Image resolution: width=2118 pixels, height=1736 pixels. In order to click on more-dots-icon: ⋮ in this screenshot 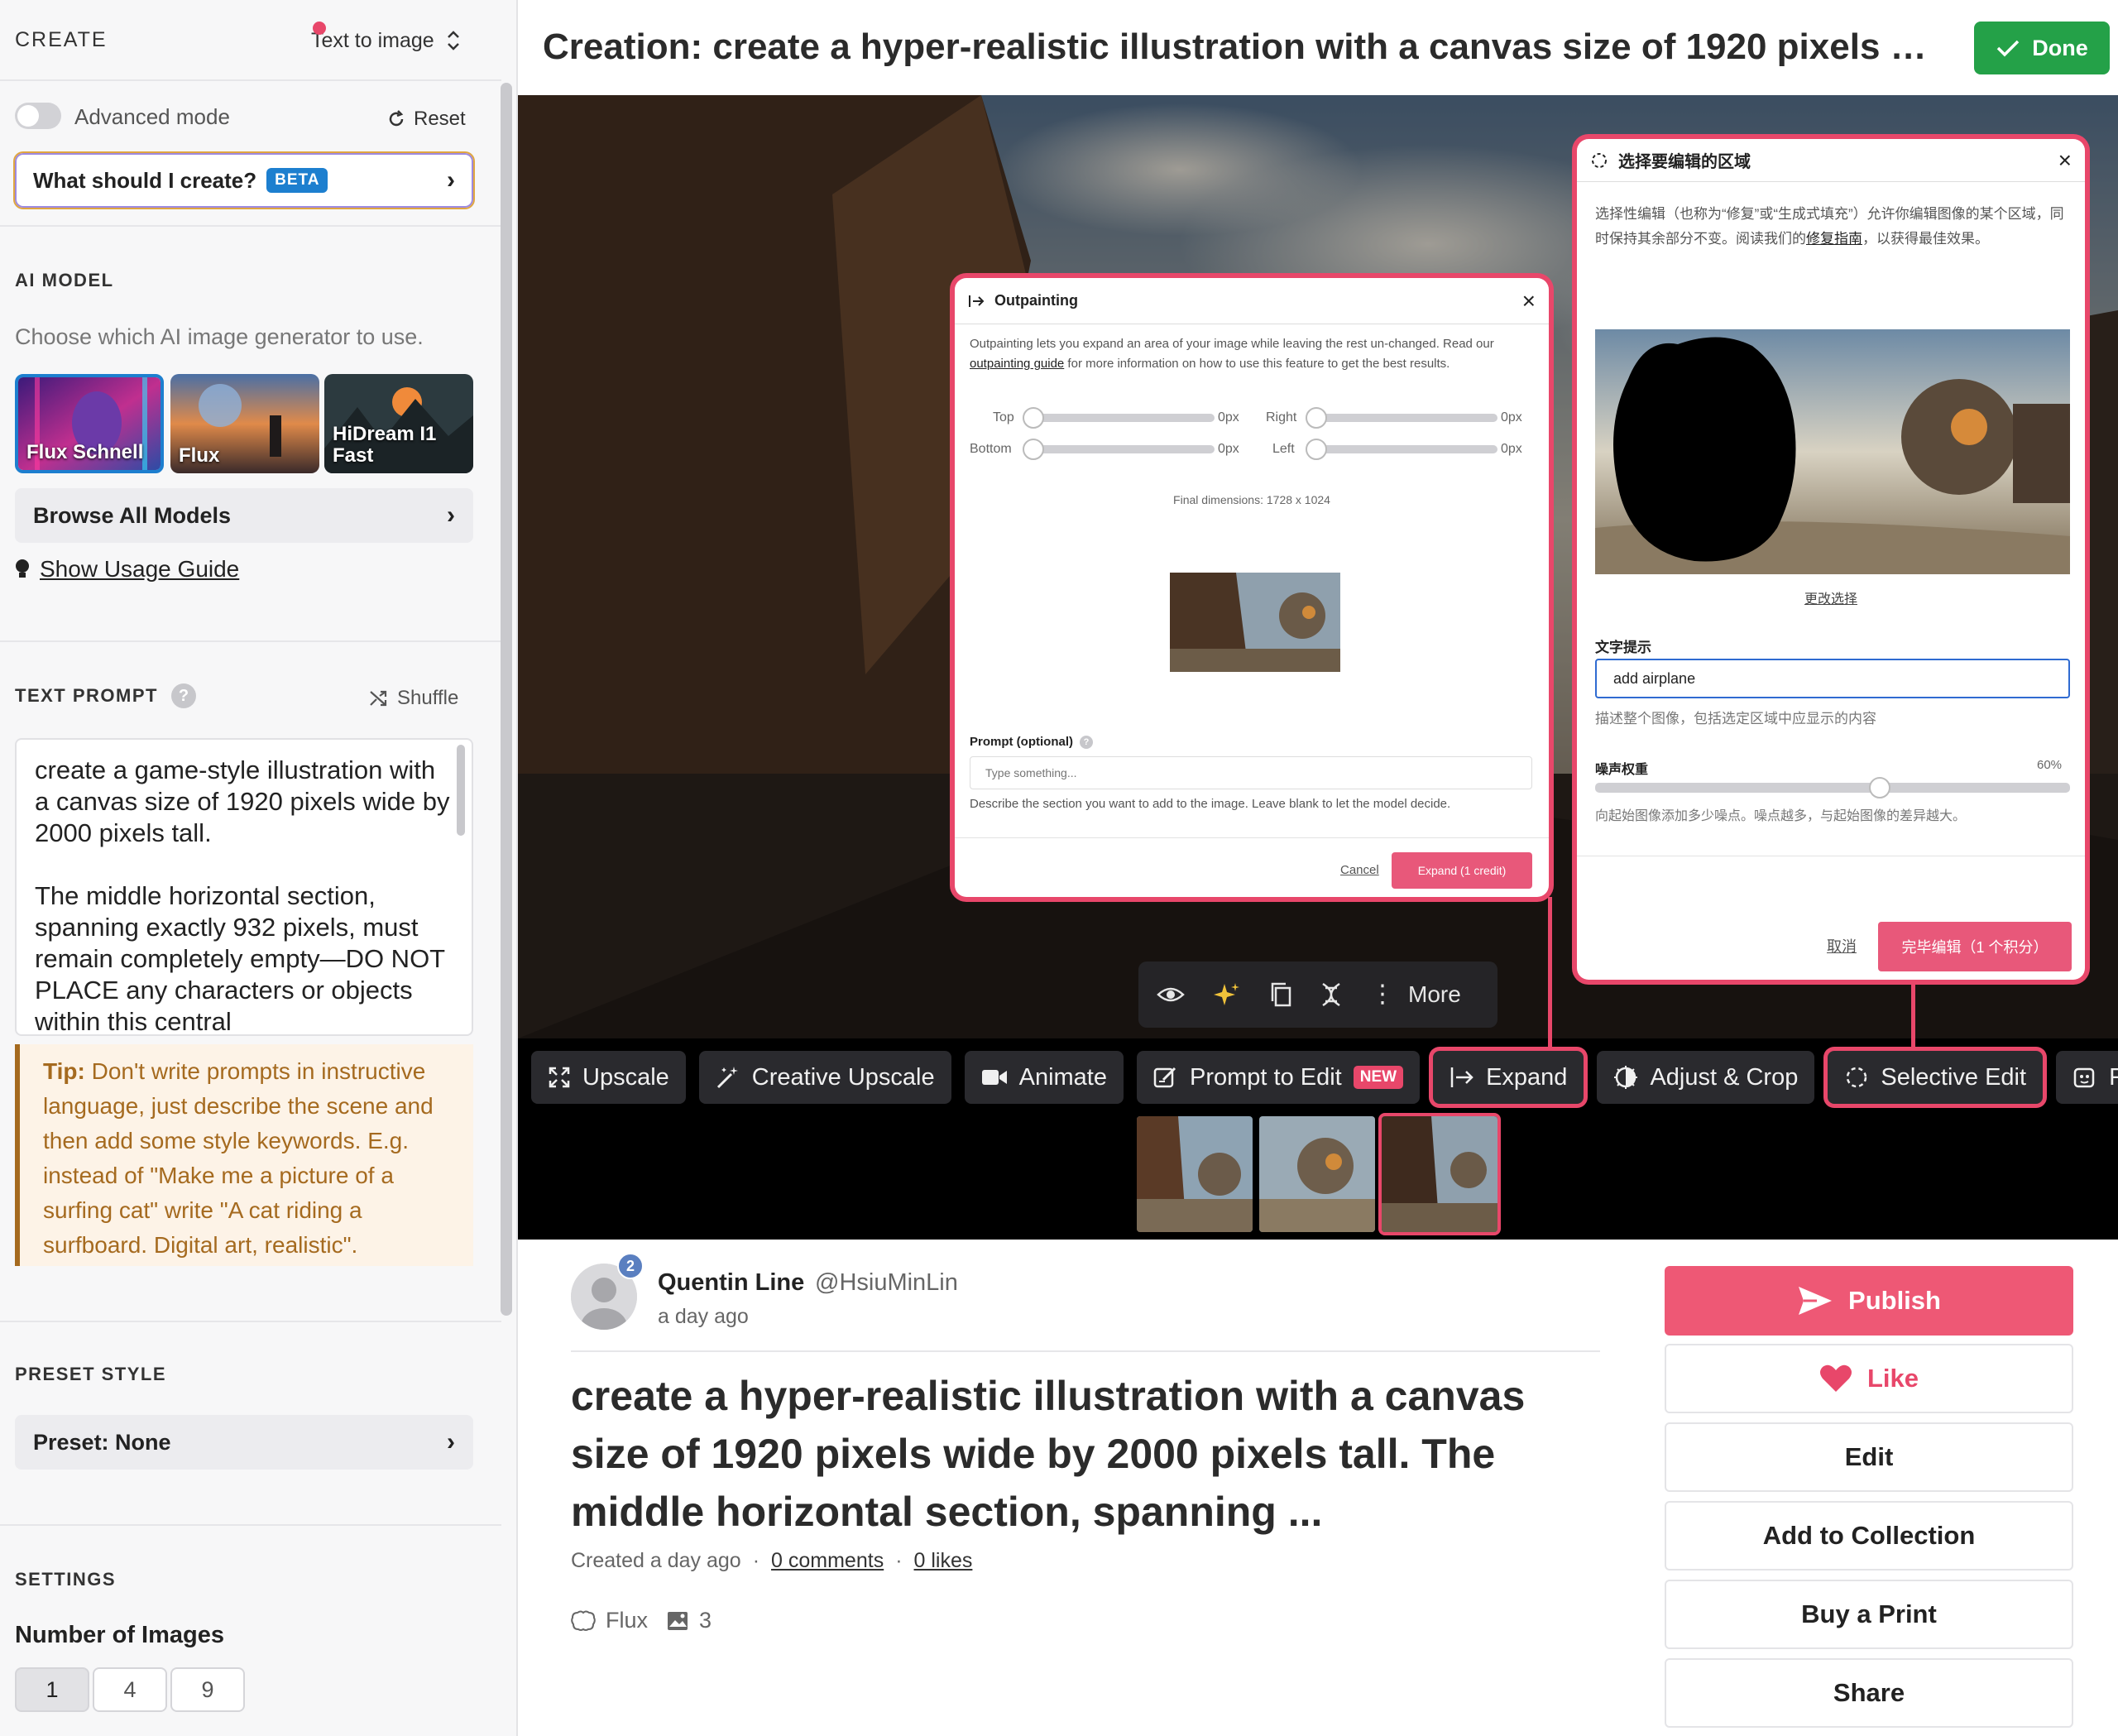, I will do `click(1382, 994)`.